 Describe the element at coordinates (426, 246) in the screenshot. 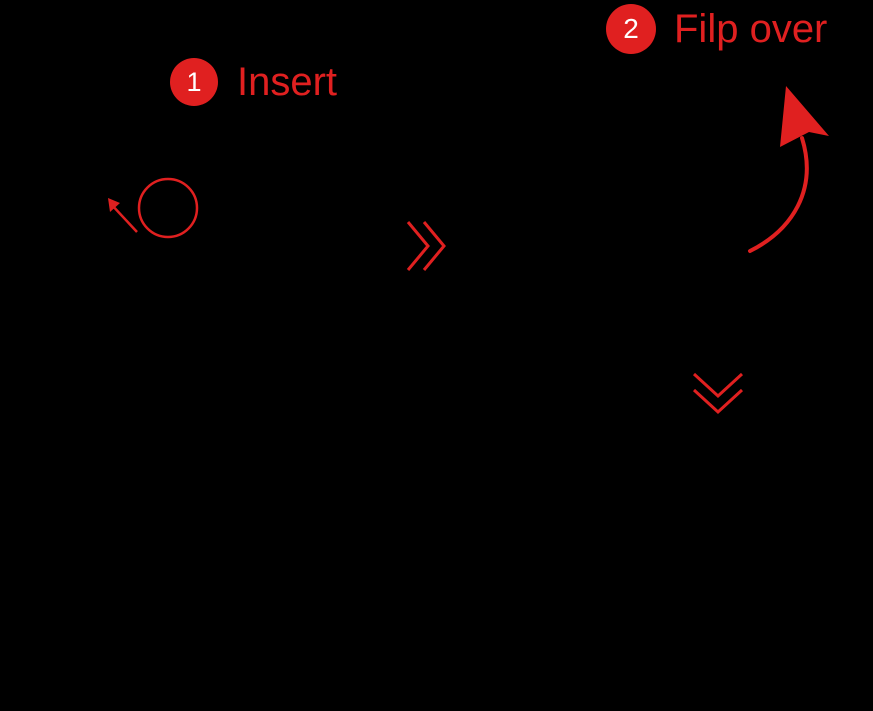

I see `double-chevron-right-icon` at that location.